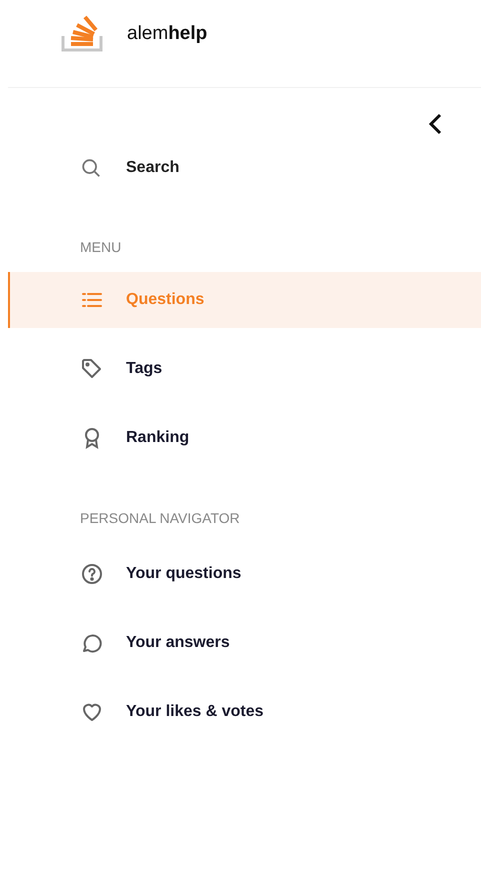  Describe the element at coordinates (167, 34) in the screenshot. I see `brand-name: alemhelp` at that location.